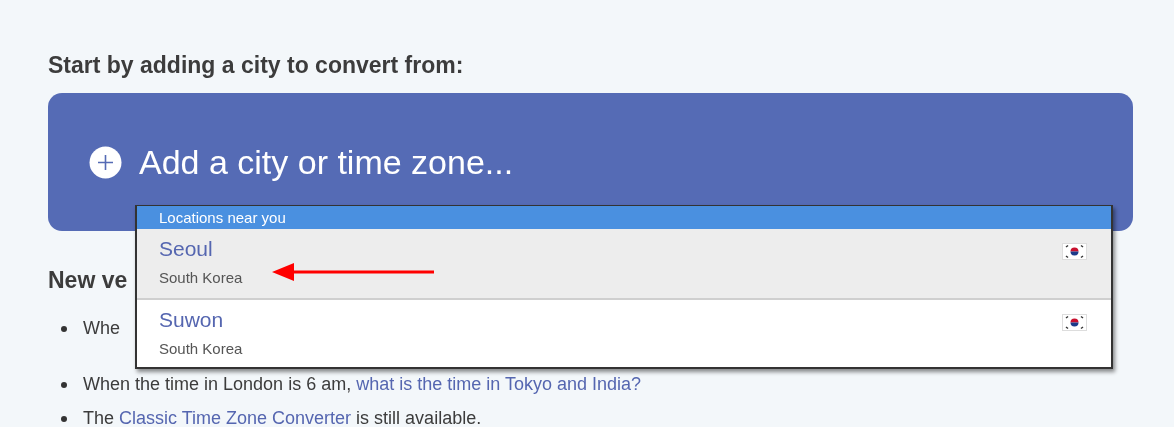 The width and height of the screenshot is (1174, 427). Describe the element at coordinates (624, 332) in the screenshot. I see `location-option: Suwon South Korea` at that location.